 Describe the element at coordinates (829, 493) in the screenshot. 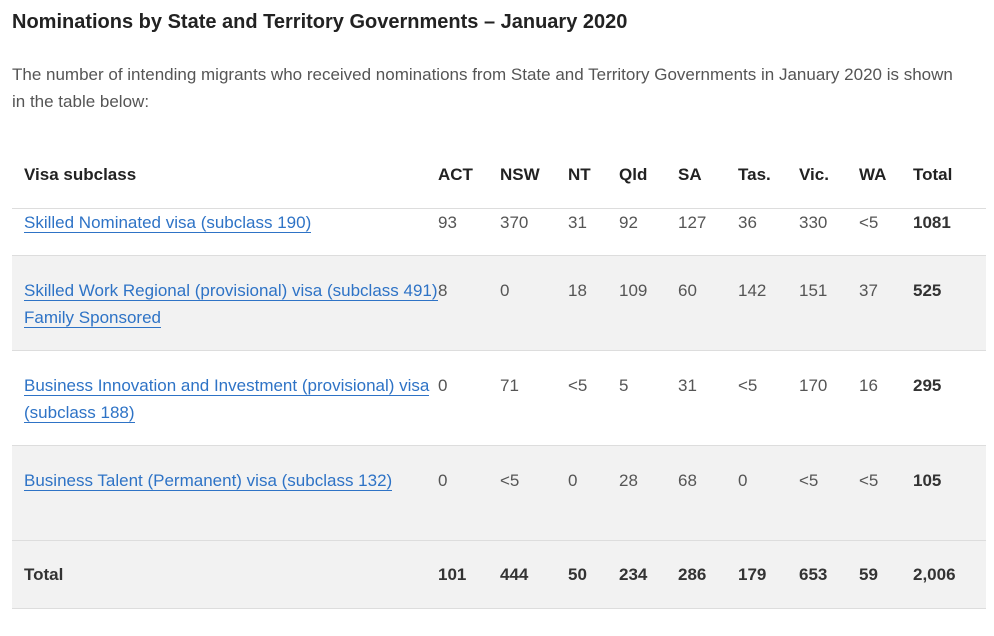

I see `cell-vic: <5` at that location.